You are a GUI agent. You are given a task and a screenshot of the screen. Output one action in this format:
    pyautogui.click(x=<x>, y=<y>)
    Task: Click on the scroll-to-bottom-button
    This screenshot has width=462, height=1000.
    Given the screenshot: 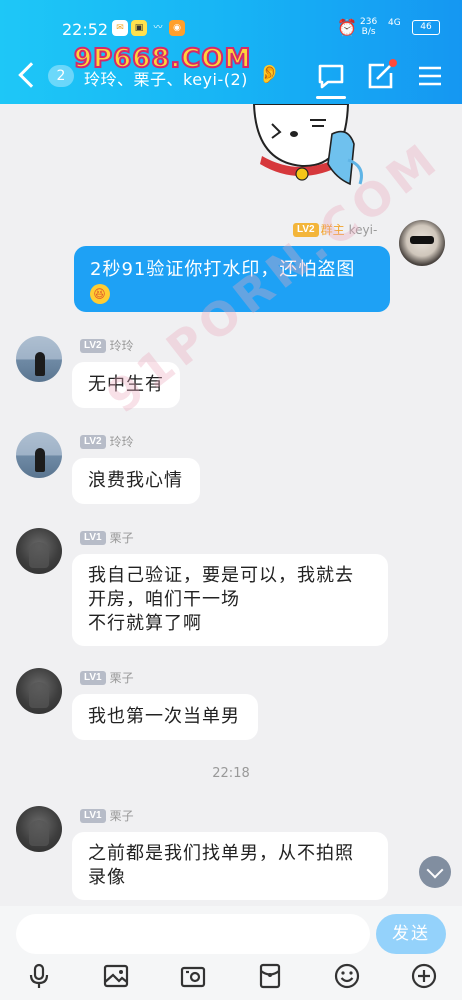 What is the action you would take?
    pyautogui.click(x=435, y=872)
    